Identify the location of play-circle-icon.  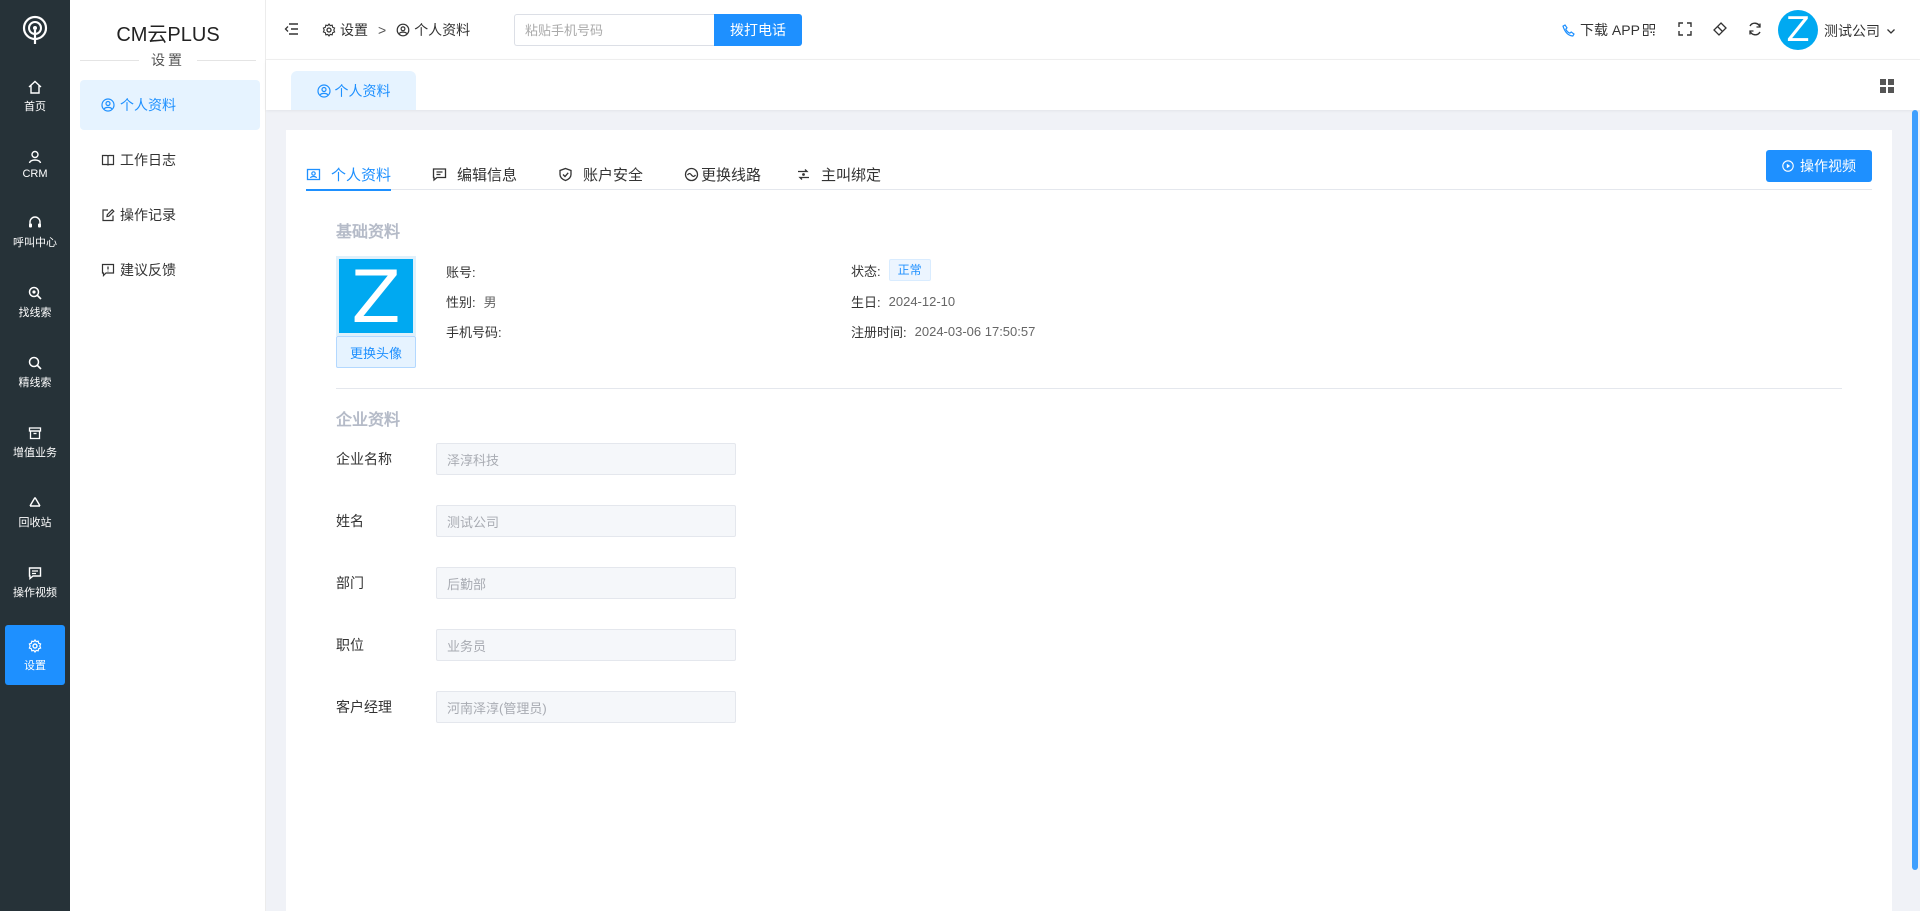
(1788, 166).